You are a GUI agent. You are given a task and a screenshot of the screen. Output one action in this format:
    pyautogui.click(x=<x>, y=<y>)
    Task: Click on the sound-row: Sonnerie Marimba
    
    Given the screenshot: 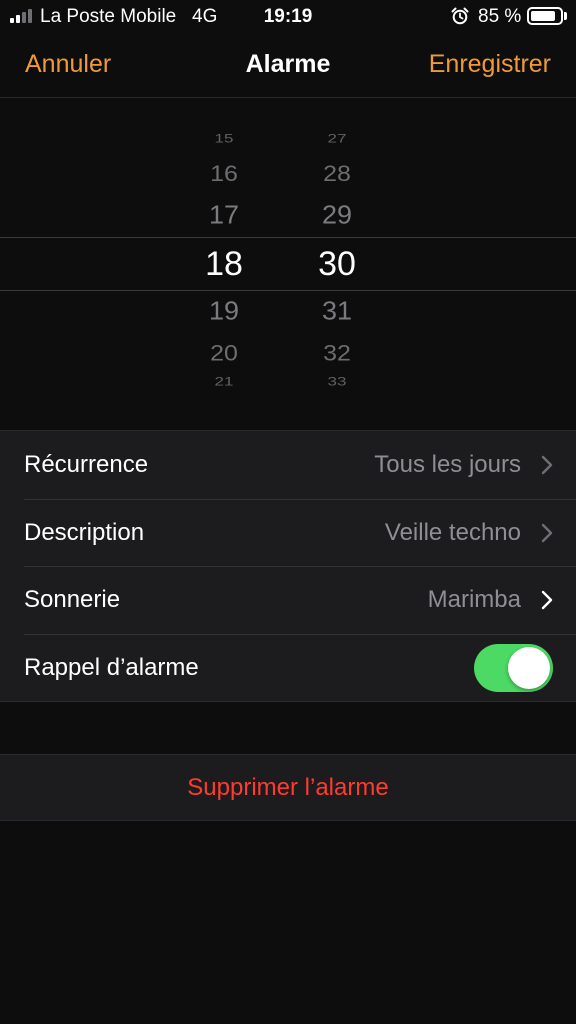 What is the action you would take?
    pyautogui.click(x=288, y=600)
    